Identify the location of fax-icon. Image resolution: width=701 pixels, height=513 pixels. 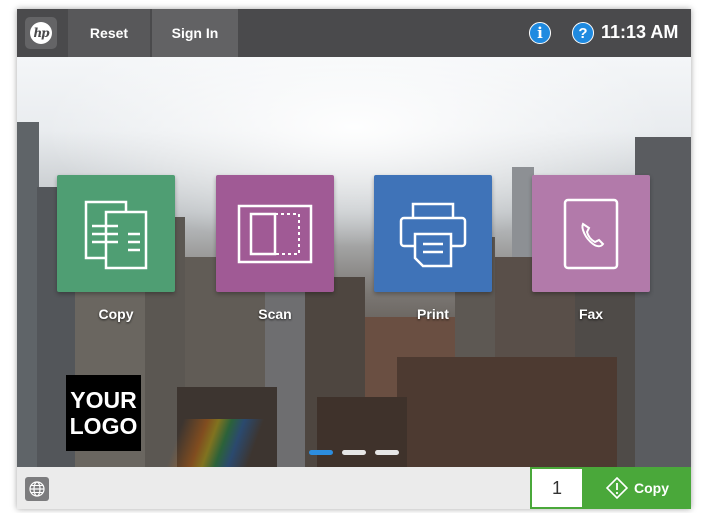
(591, 233).